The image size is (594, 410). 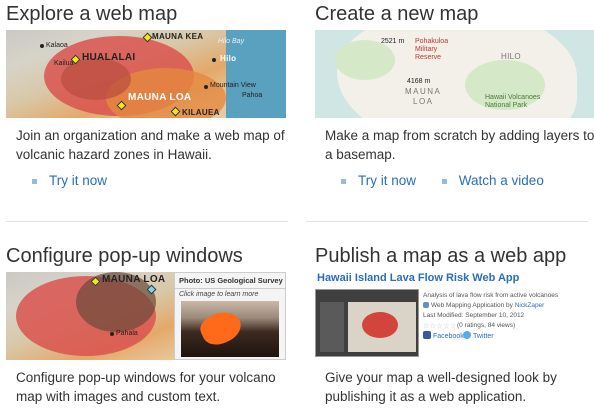 I want to click on facebook-share: Facebook, so click(x=443, y=335).